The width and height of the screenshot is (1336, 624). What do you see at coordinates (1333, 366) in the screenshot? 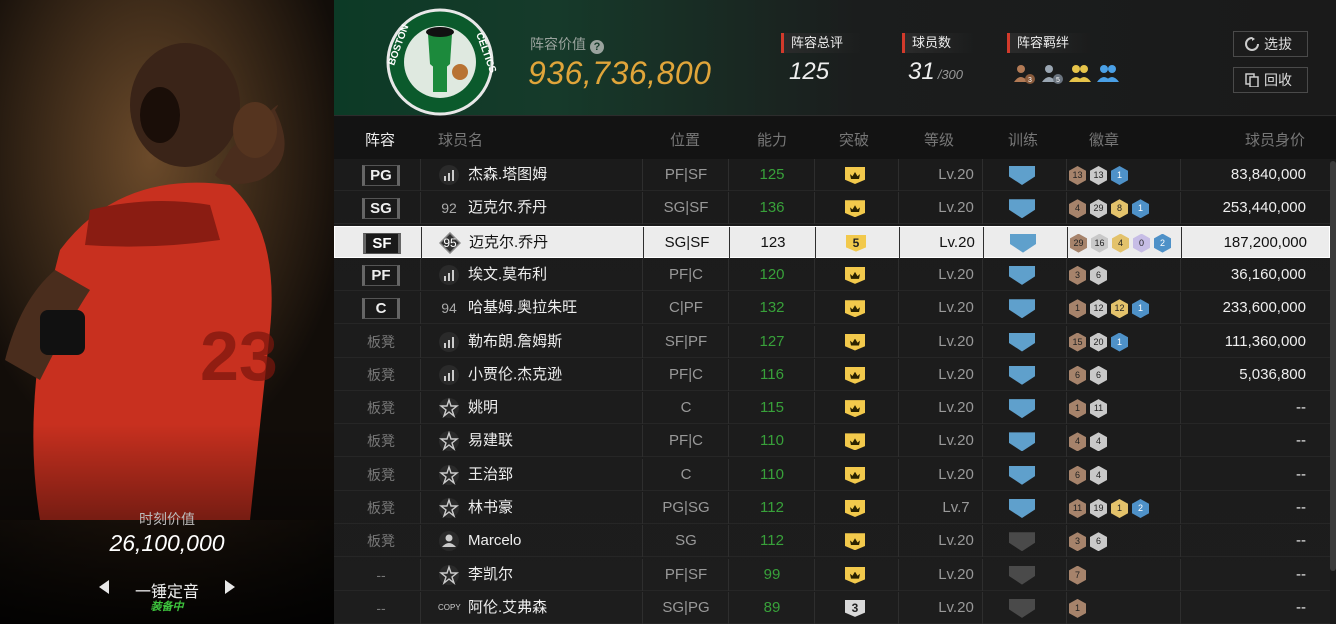
I see `scrollbar-thumb` at bounding box center [1333, 366].